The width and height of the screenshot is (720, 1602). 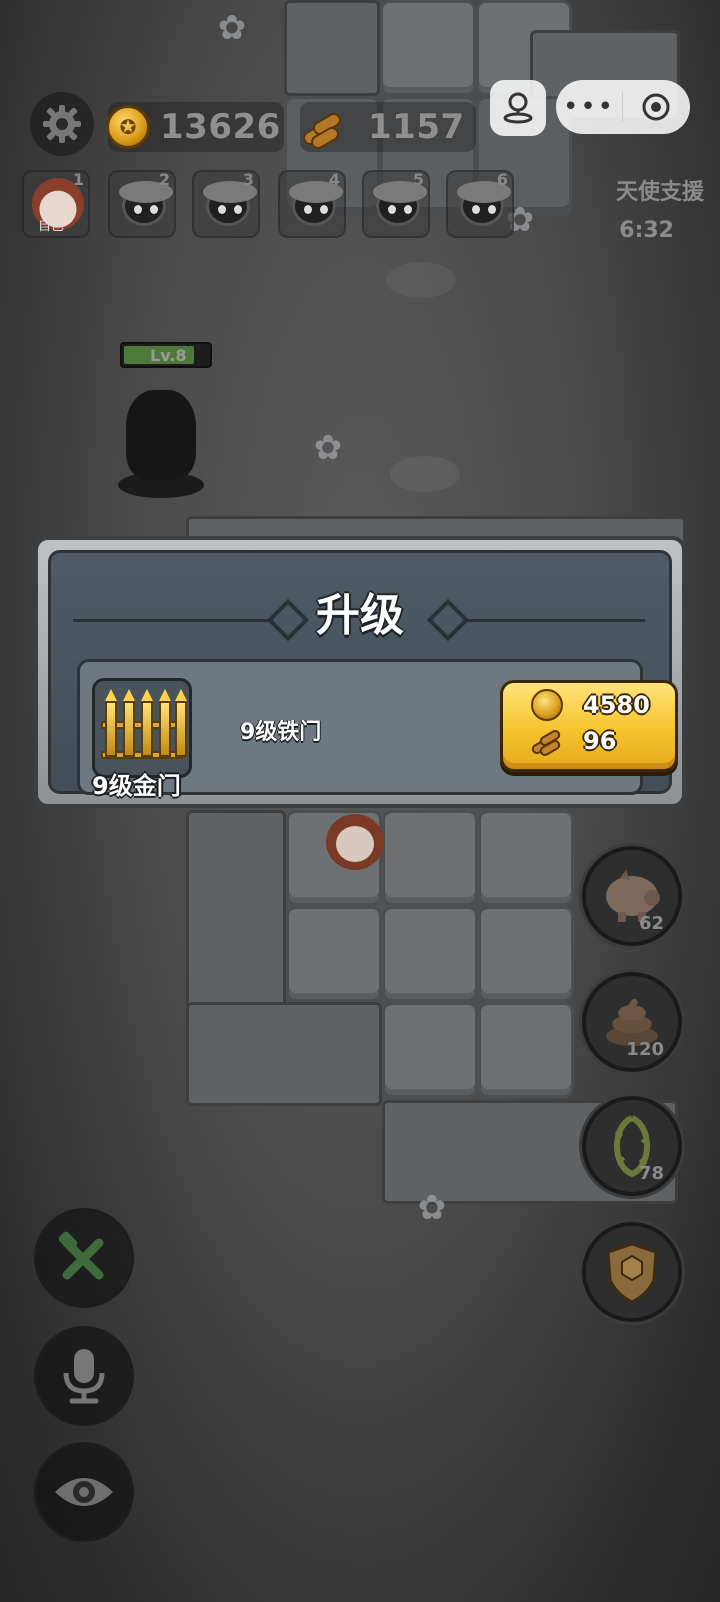 What do you see at coordinates (81, 1255) in the screenshot?
I see `wrench-hammer-icon` at bounding box center [81, 1255].